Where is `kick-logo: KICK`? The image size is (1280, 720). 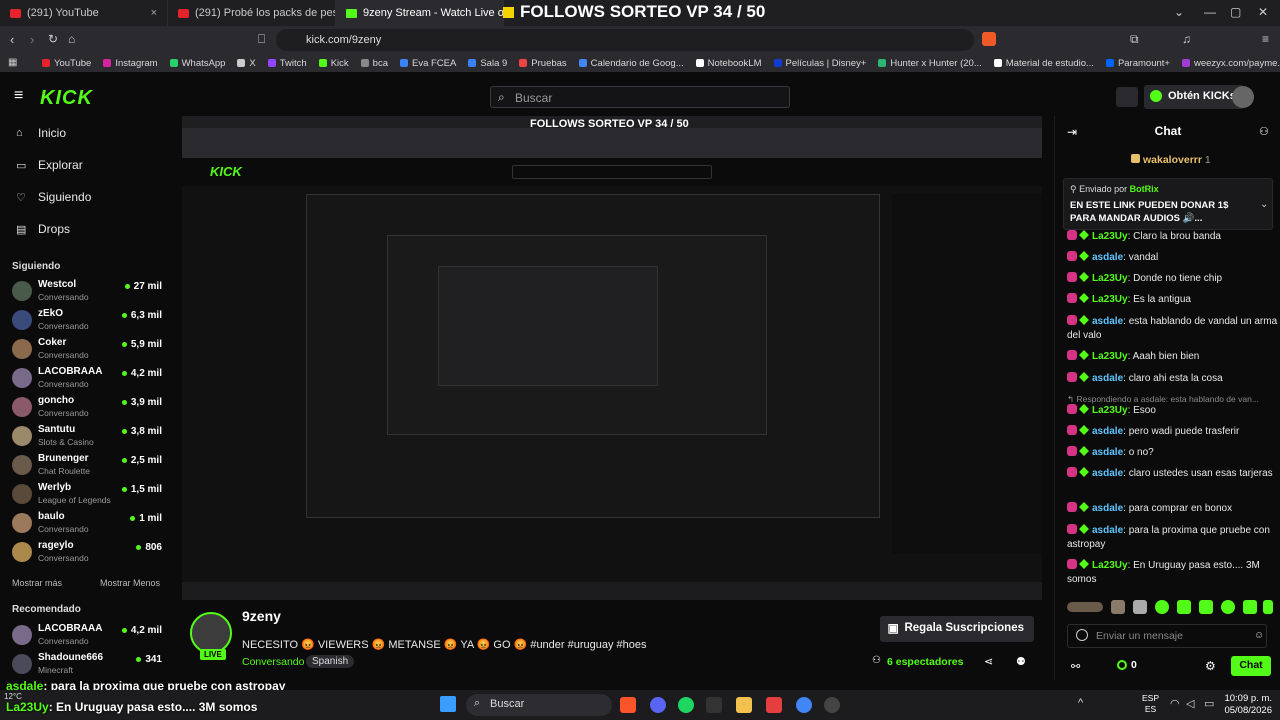
kick-logo: KICK is located at coordinates (66, 98).